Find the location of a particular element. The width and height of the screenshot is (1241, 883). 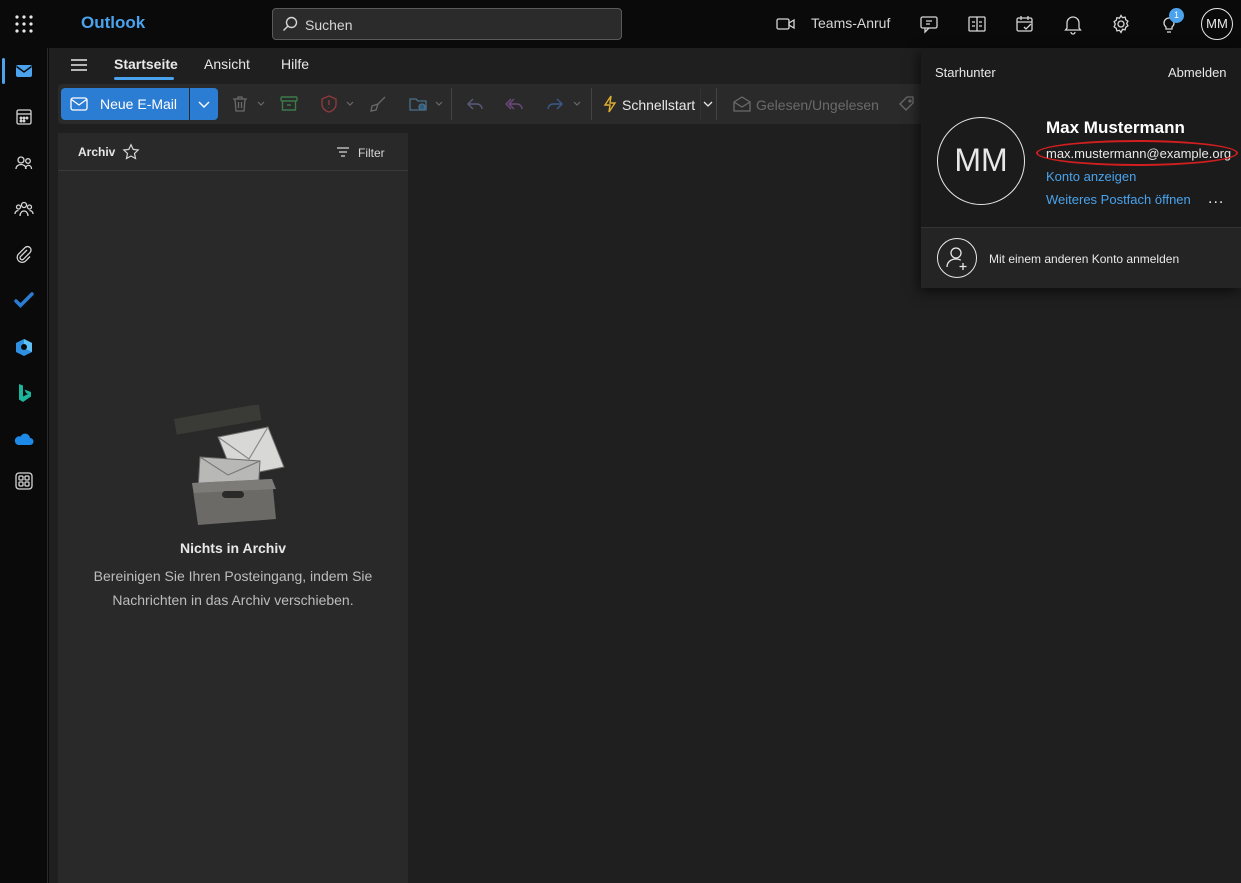

new-mail-button: Neue E-Mail is located at coordinates (125, 104).